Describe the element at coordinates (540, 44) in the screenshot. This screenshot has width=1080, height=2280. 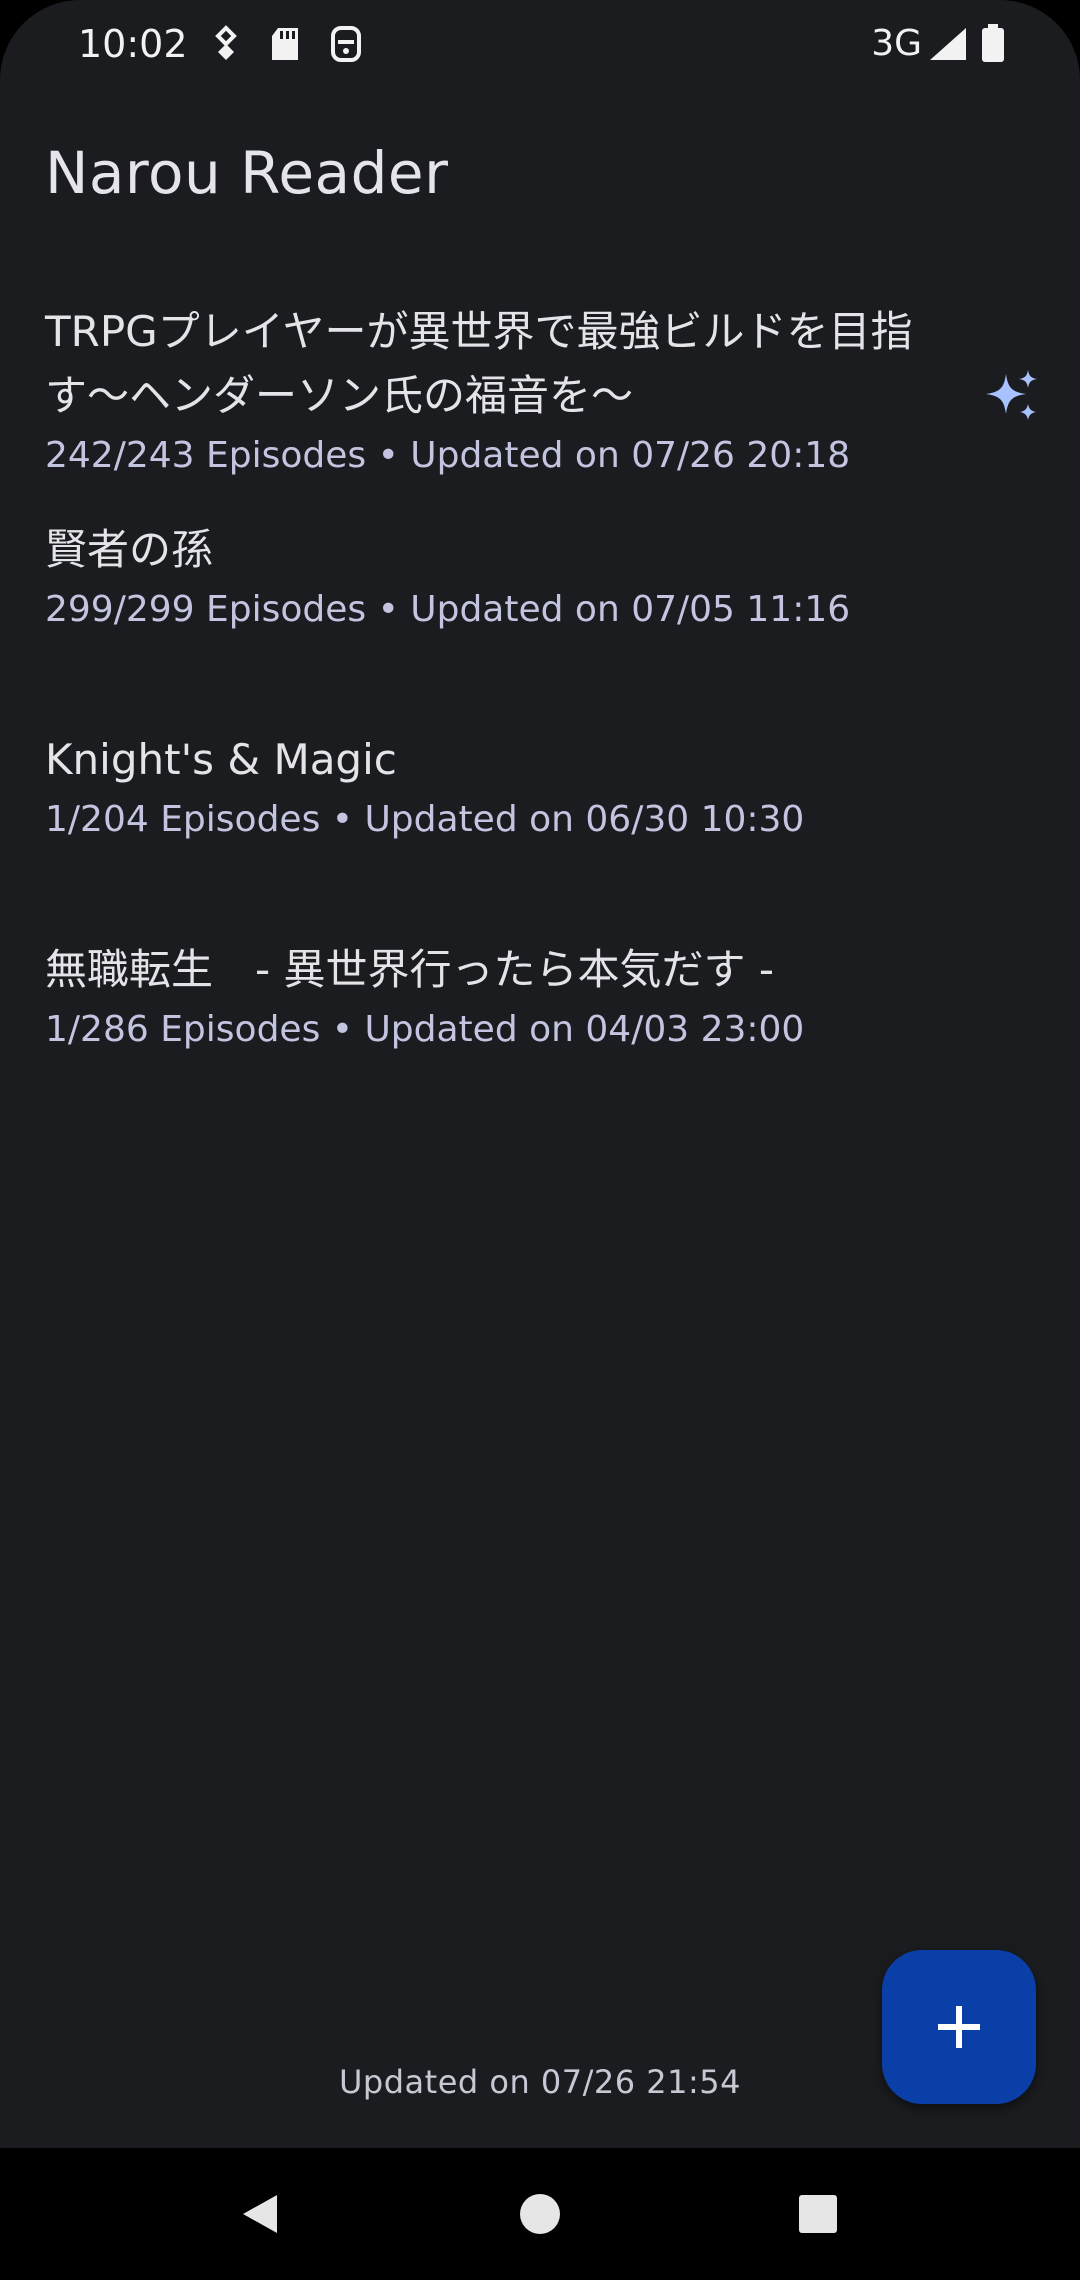
I see `status-bar: 10:02 3G` at that location.